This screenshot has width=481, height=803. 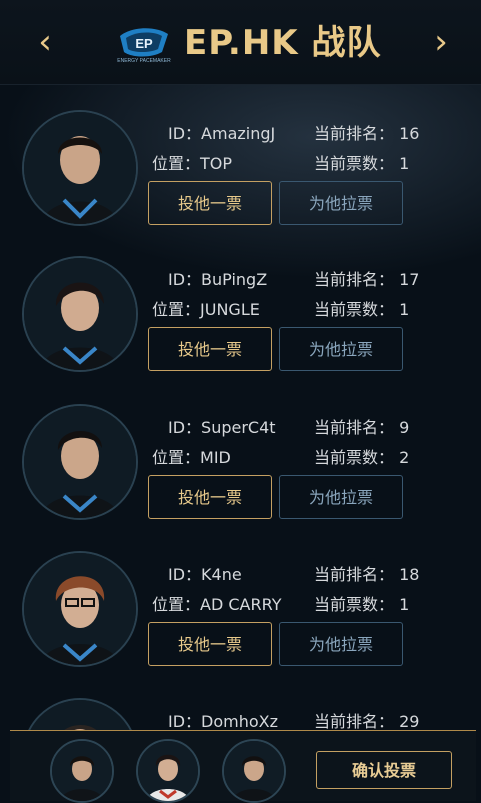 What do you see at coordinates (367, 721) in the screenshot?
I see `player-rank: 当前排名： 29` at bounding box center [367, 721].